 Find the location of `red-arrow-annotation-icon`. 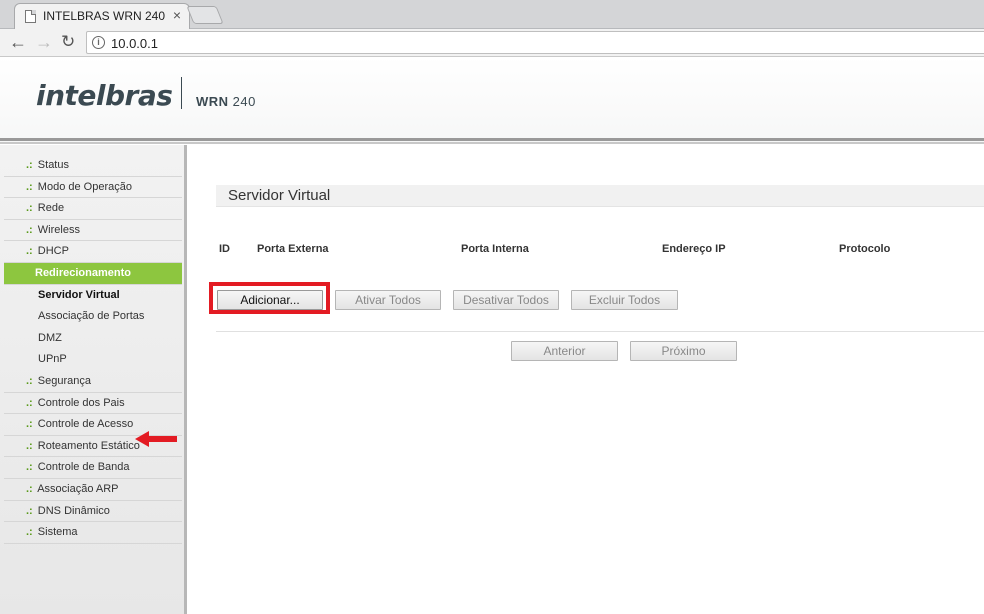

red-arrow-annotation-icon is located at coordinates (156, 439).